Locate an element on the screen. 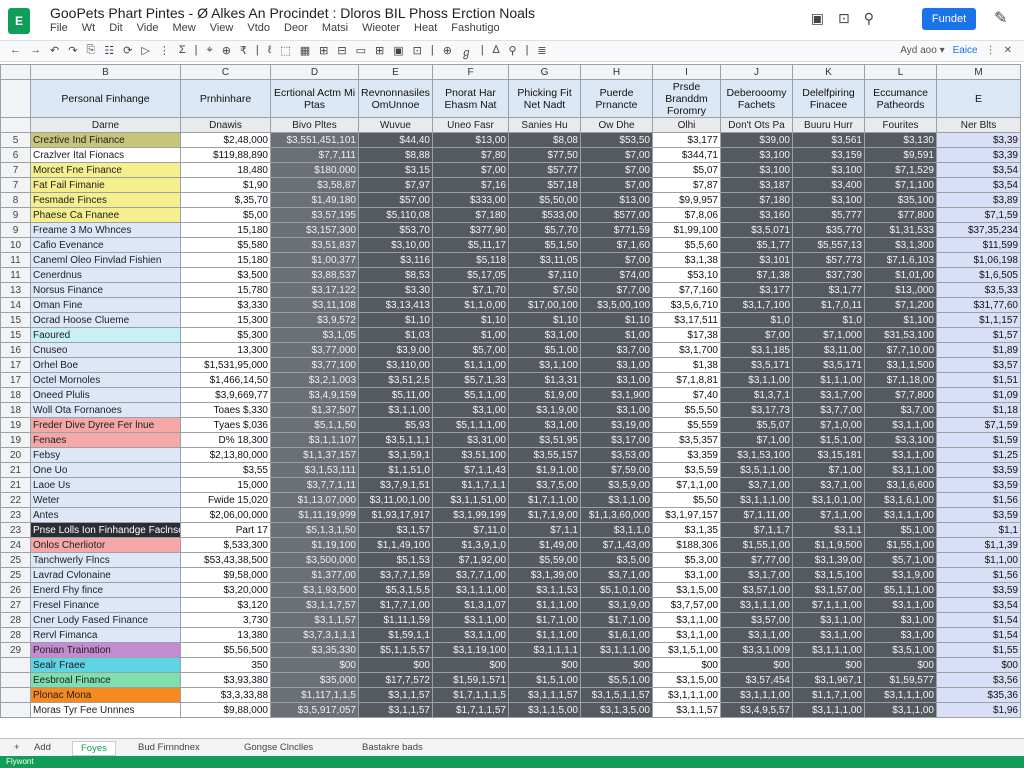 This screenshot has height=768, width=1024. row-number: 6 is located at coordinates (15, 155).